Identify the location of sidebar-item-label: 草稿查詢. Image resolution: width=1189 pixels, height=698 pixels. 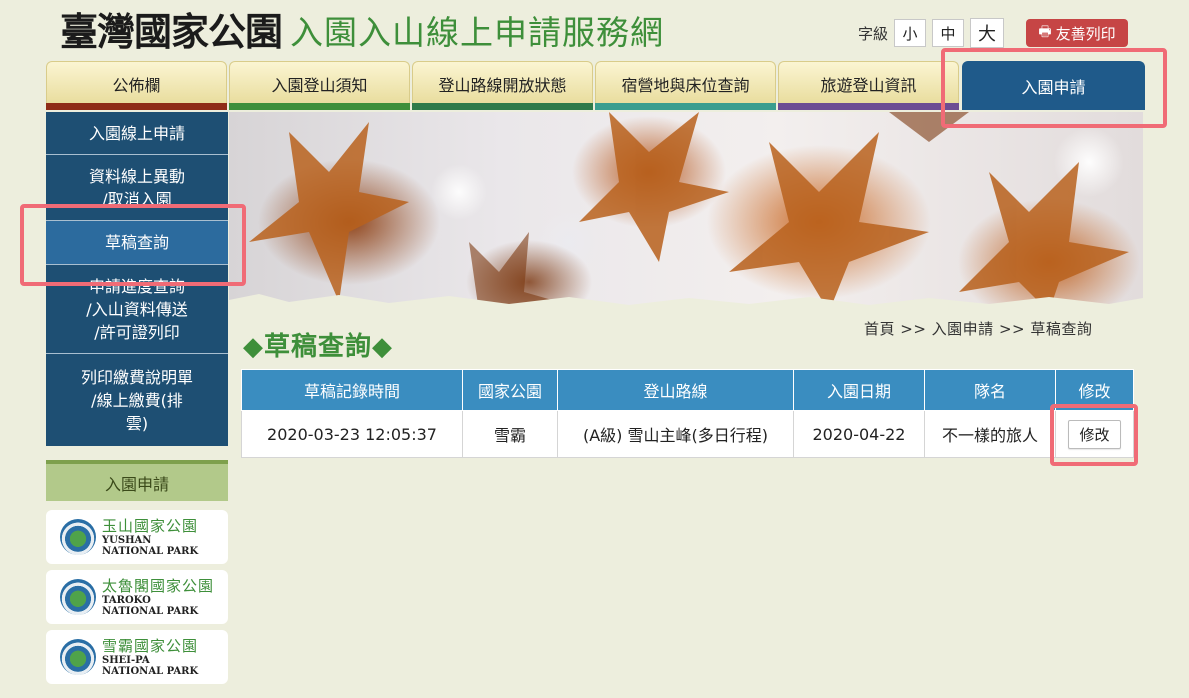
(136, 242).